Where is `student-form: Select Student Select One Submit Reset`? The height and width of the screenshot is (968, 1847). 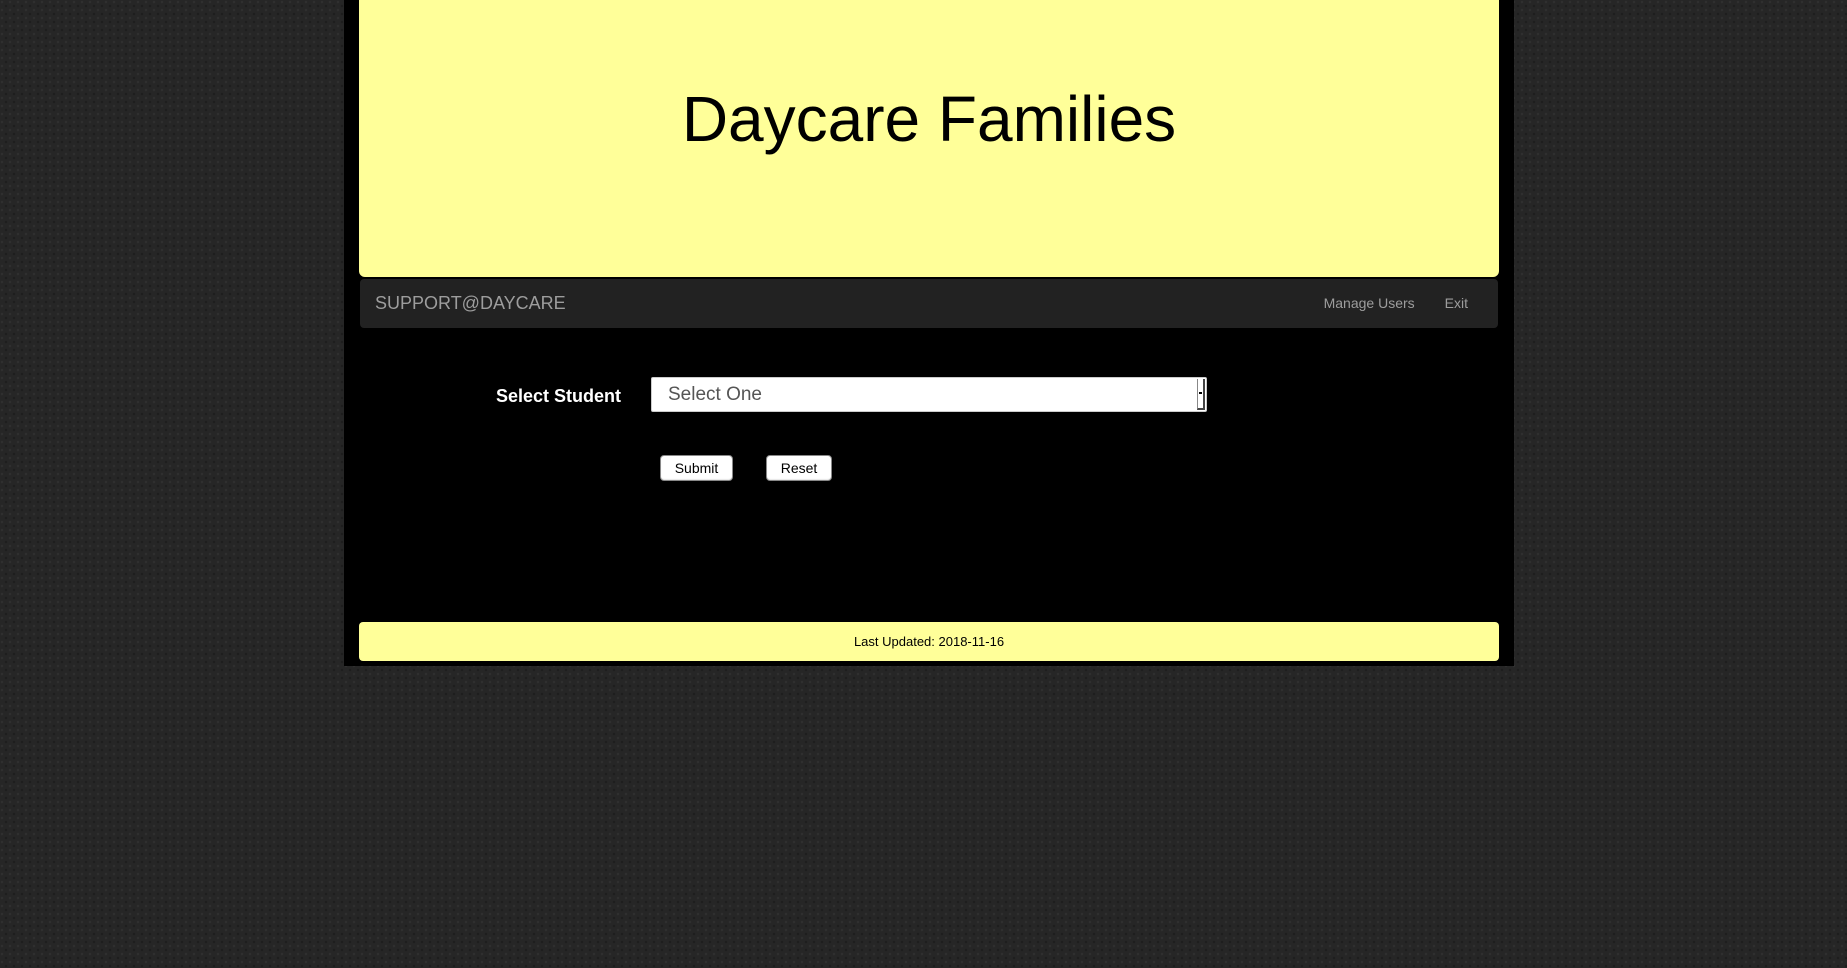 student-form: Select Student Select One Submit Reset is located at coordinates (929, 440).